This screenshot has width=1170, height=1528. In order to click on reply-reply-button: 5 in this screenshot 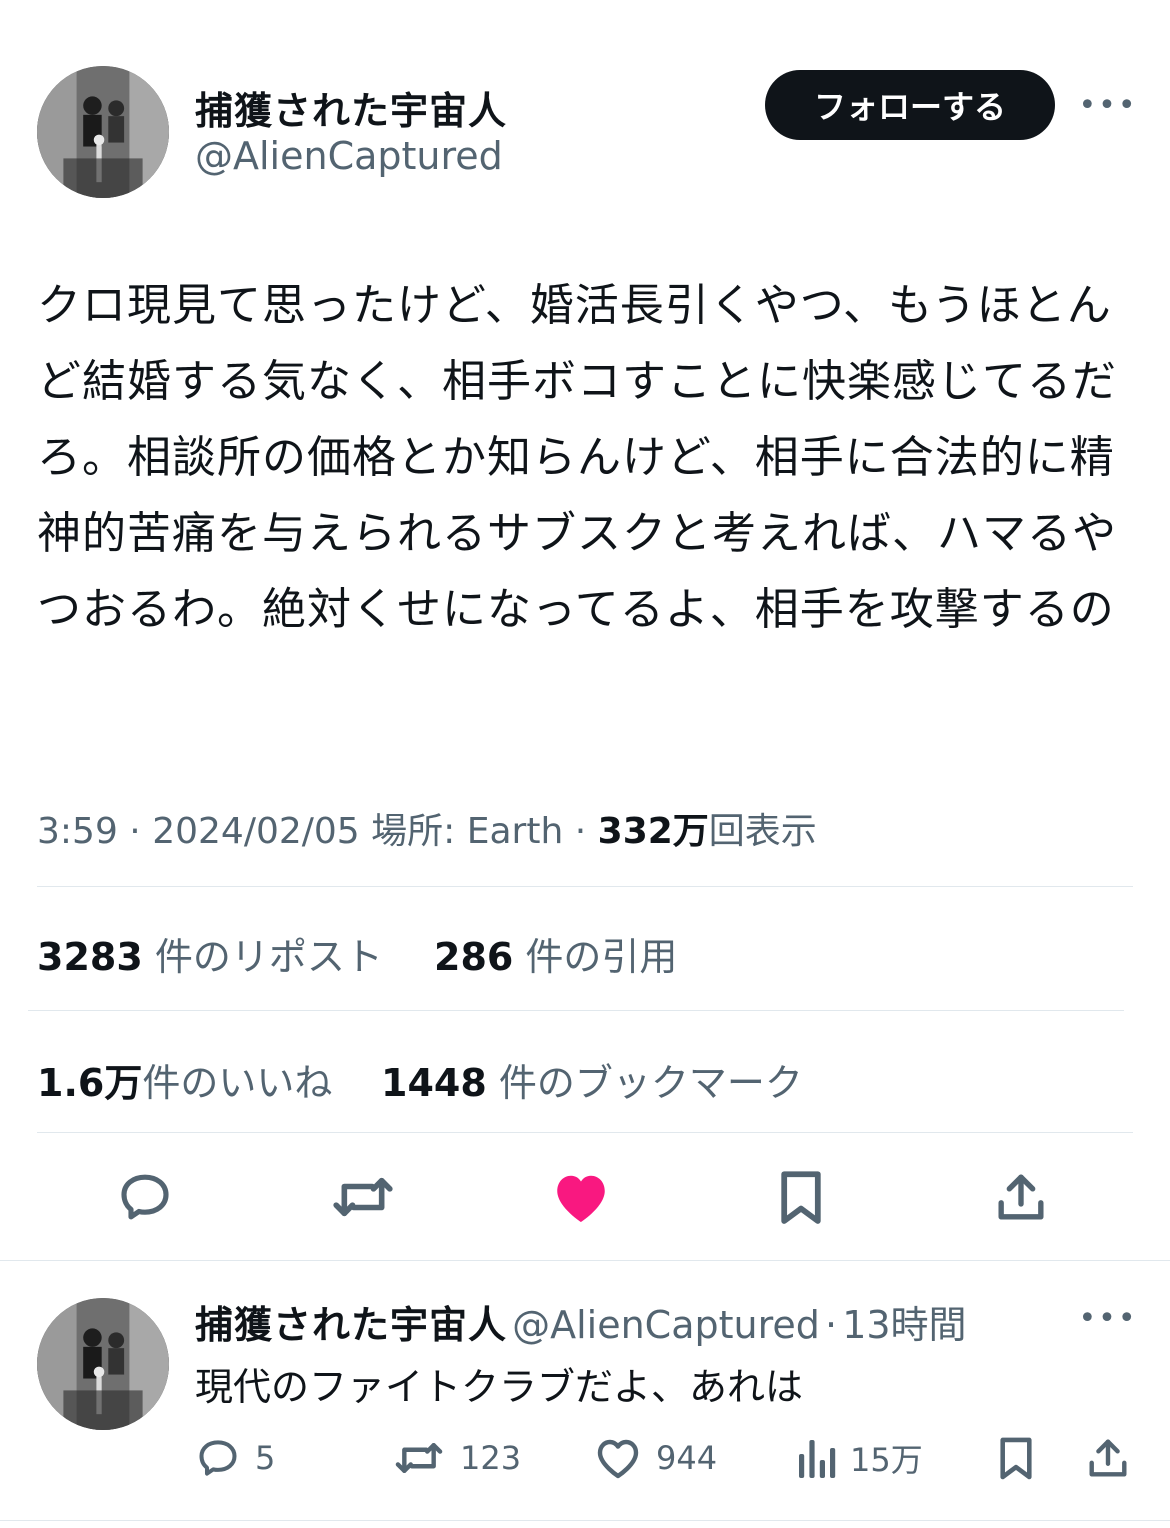, I will do `click(235, 1458)`.